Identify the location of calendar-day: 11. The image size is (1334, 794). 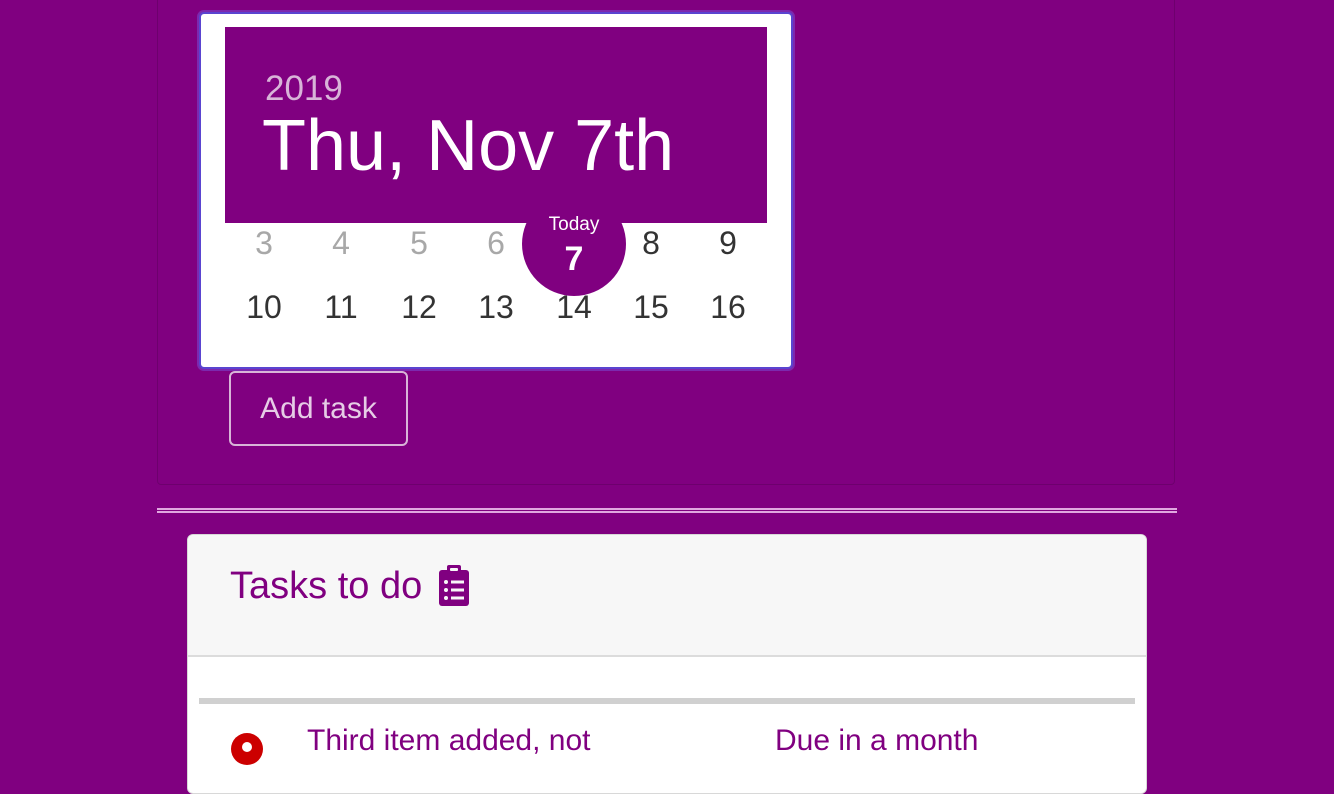
(341, 307).